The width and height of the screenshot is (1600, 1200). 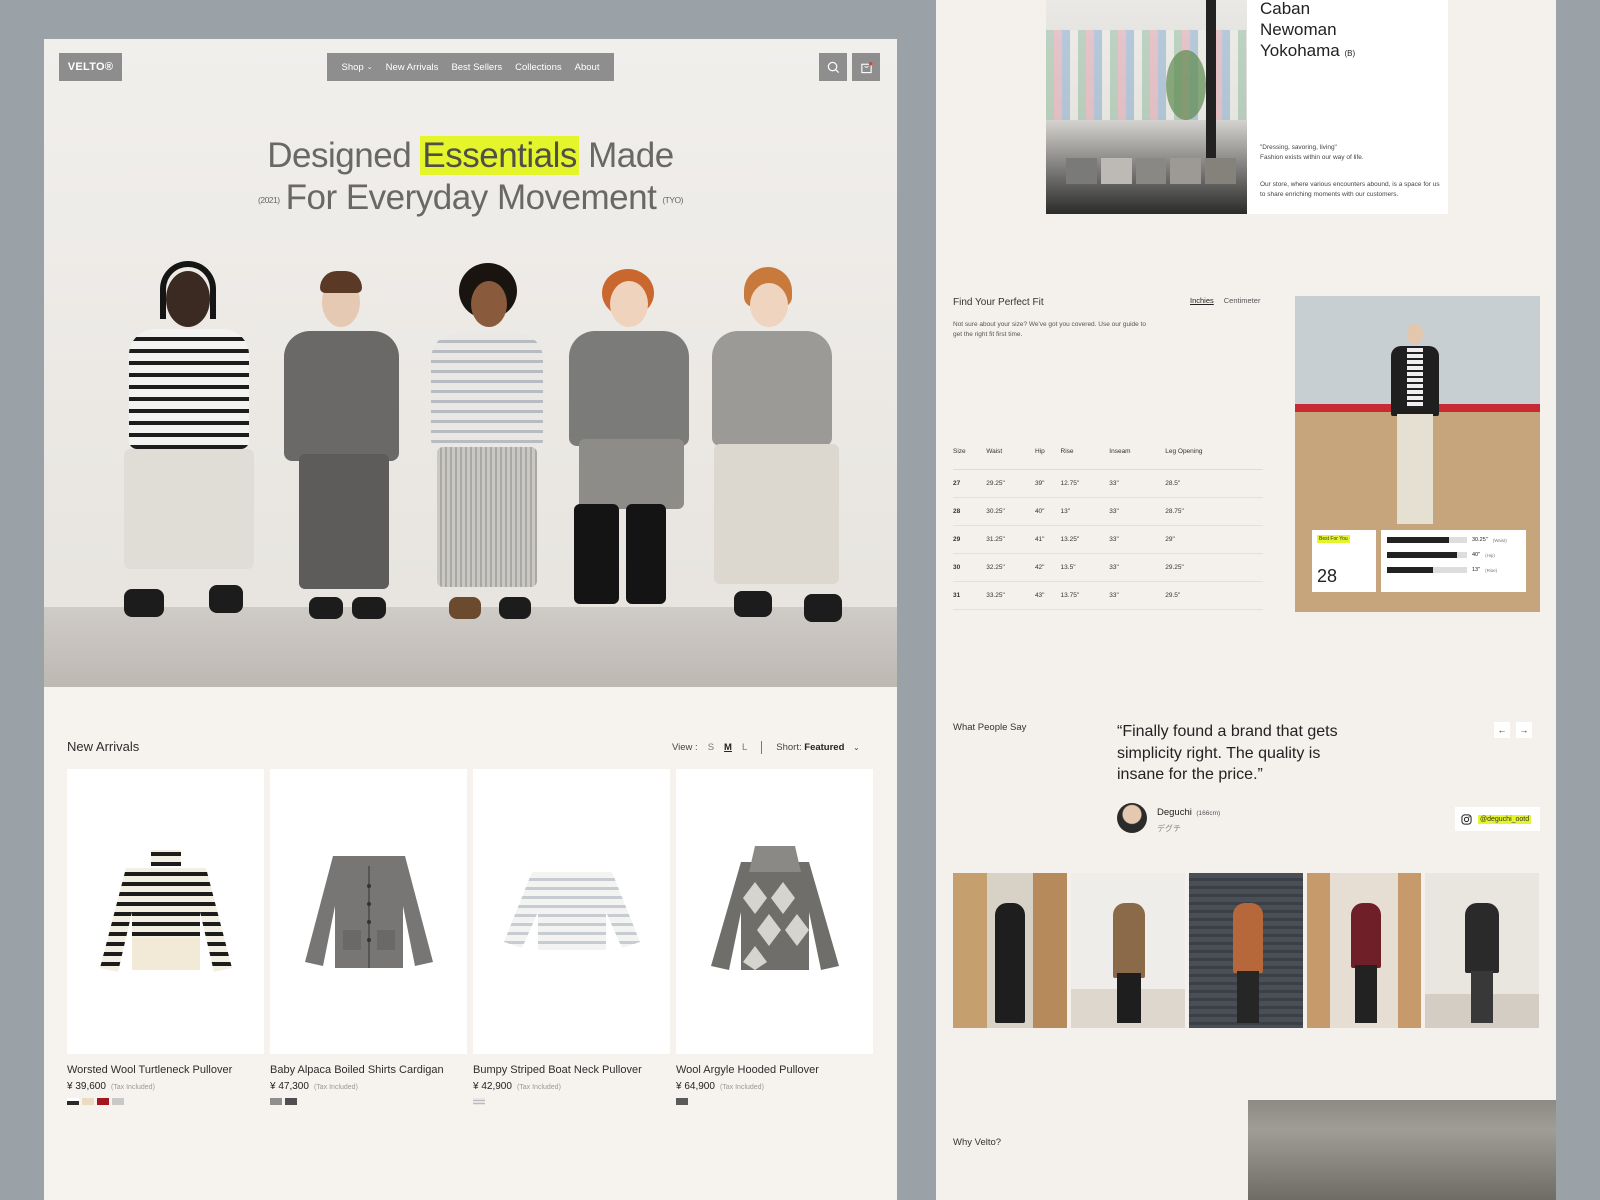 What do you see at coordinates (1312, 157) in the screenshot?
I see `quote-line: Fashion exists within our way of life.` at bounding box center [1312, 157].